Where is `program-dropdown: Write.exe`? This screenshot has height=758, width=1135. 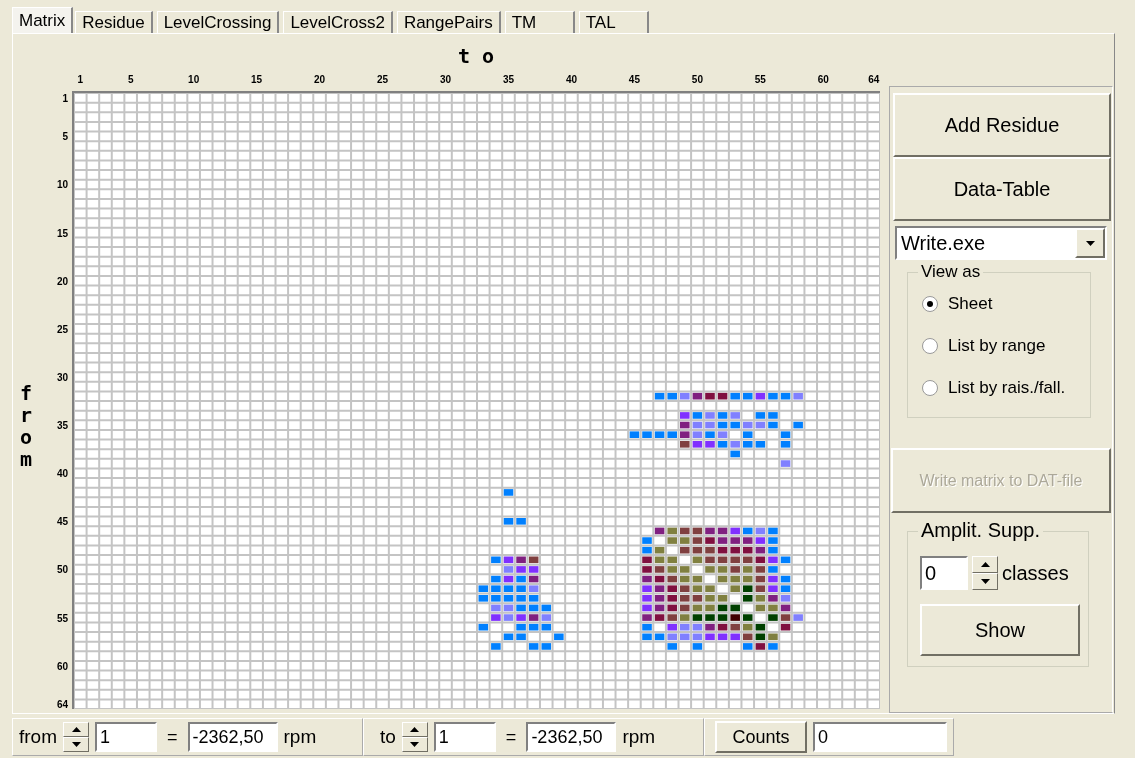 program-dropdown: Write.exe is located at coordinates (1001, 243).